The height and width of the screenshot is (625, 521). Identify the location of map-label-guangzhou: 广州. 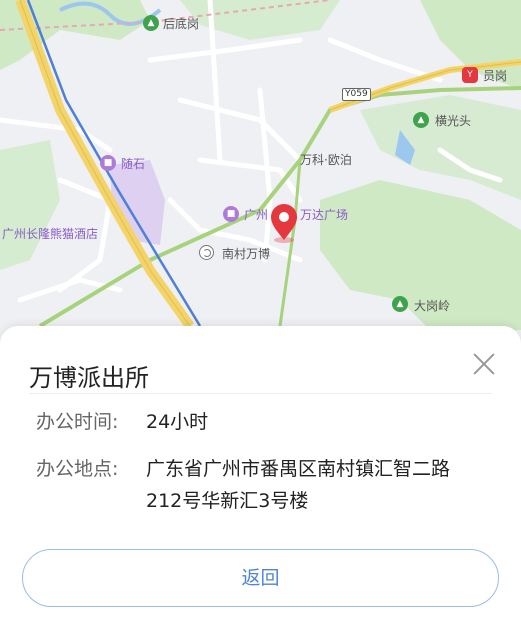
(256, 215).